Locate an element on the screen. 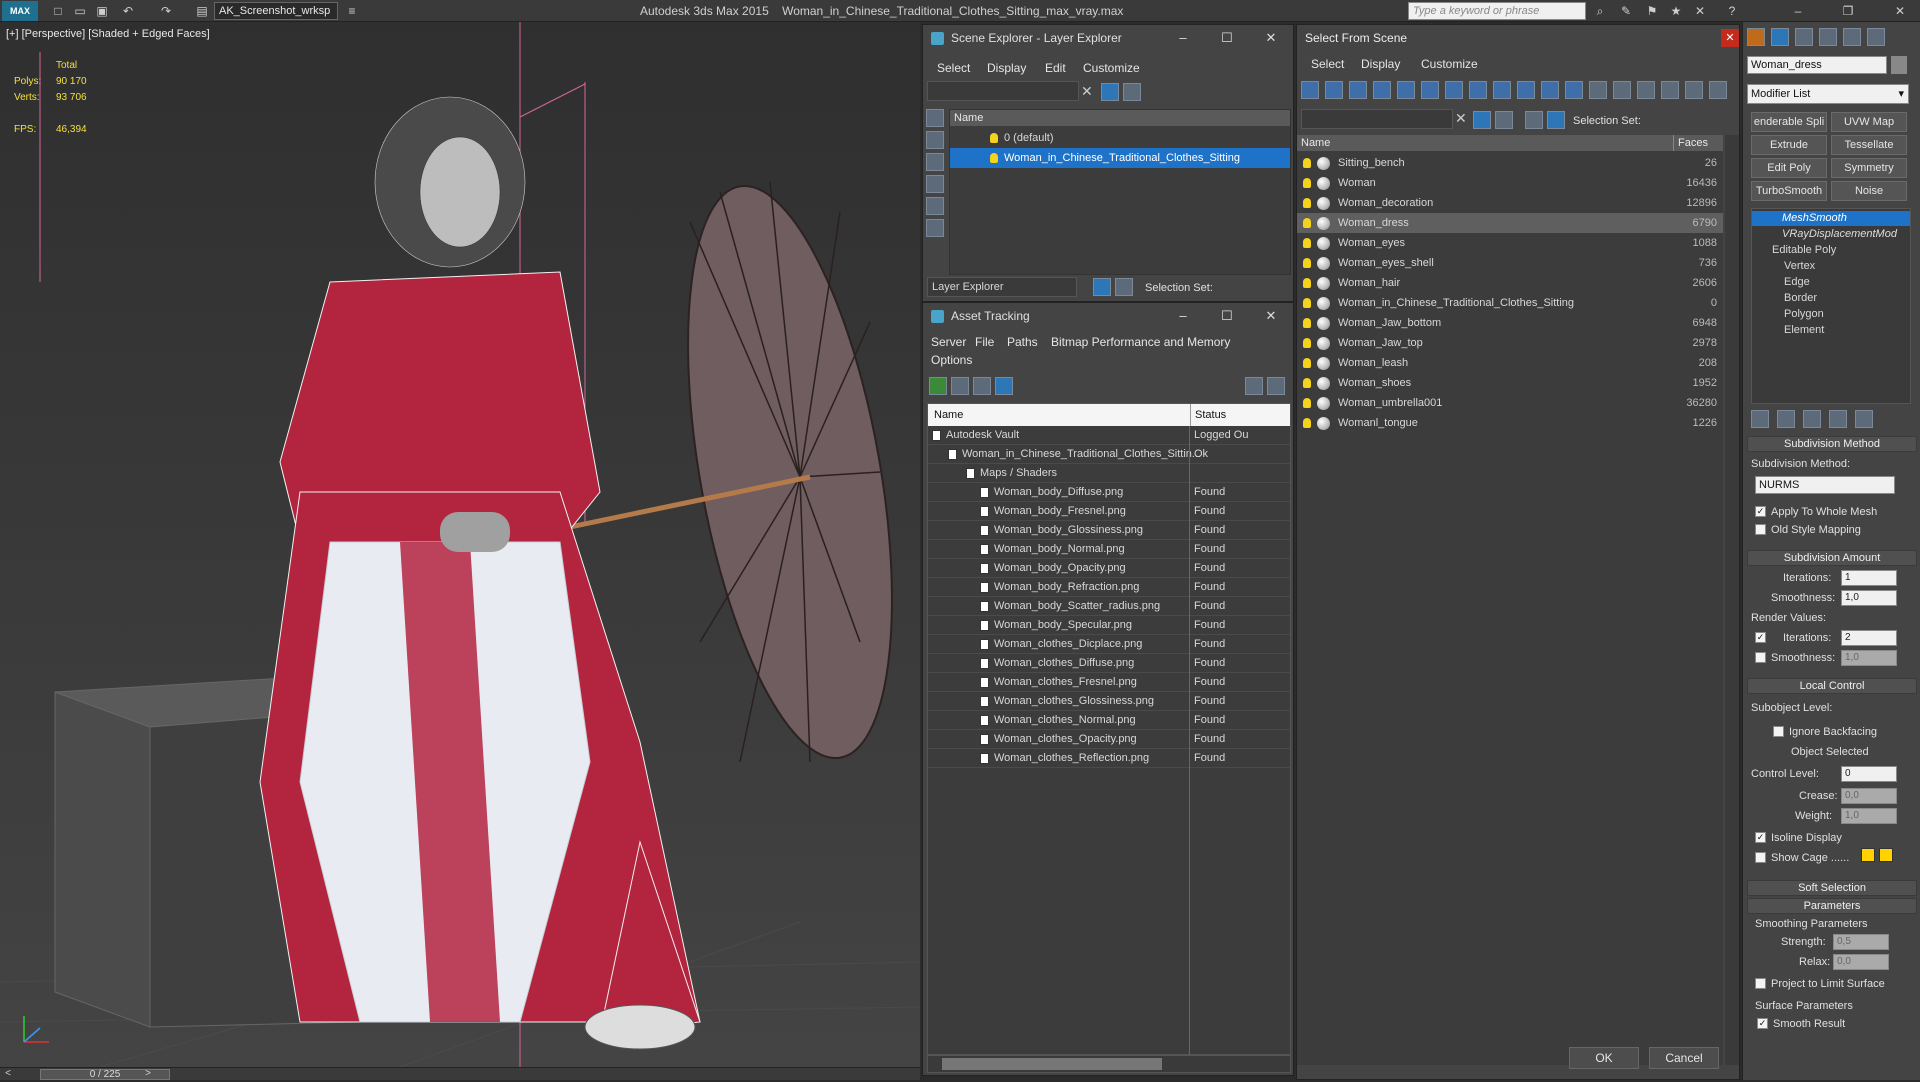  asset-row: Woman_clothes_Dicplace.png Found is located at coordinates (1109, 644).